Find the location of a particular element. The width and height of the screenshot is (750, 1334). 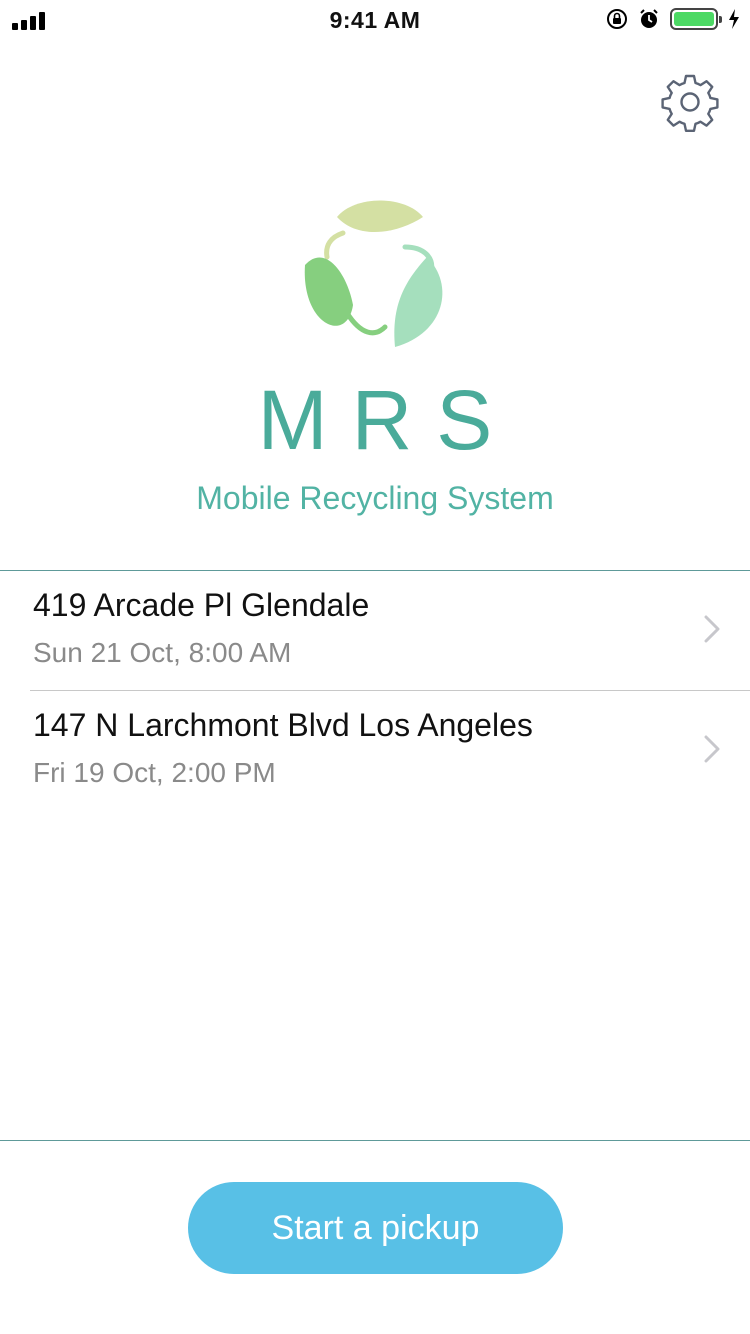

status-bar: 9:41 AM is located at coordinates (375, 20).